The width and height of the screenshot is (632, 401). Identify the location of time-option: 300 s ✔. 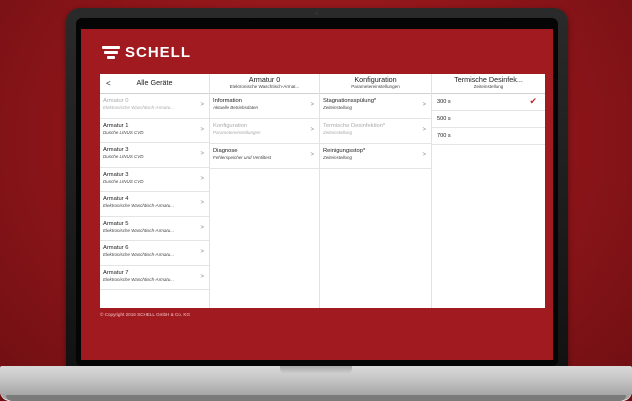
(488, 102).